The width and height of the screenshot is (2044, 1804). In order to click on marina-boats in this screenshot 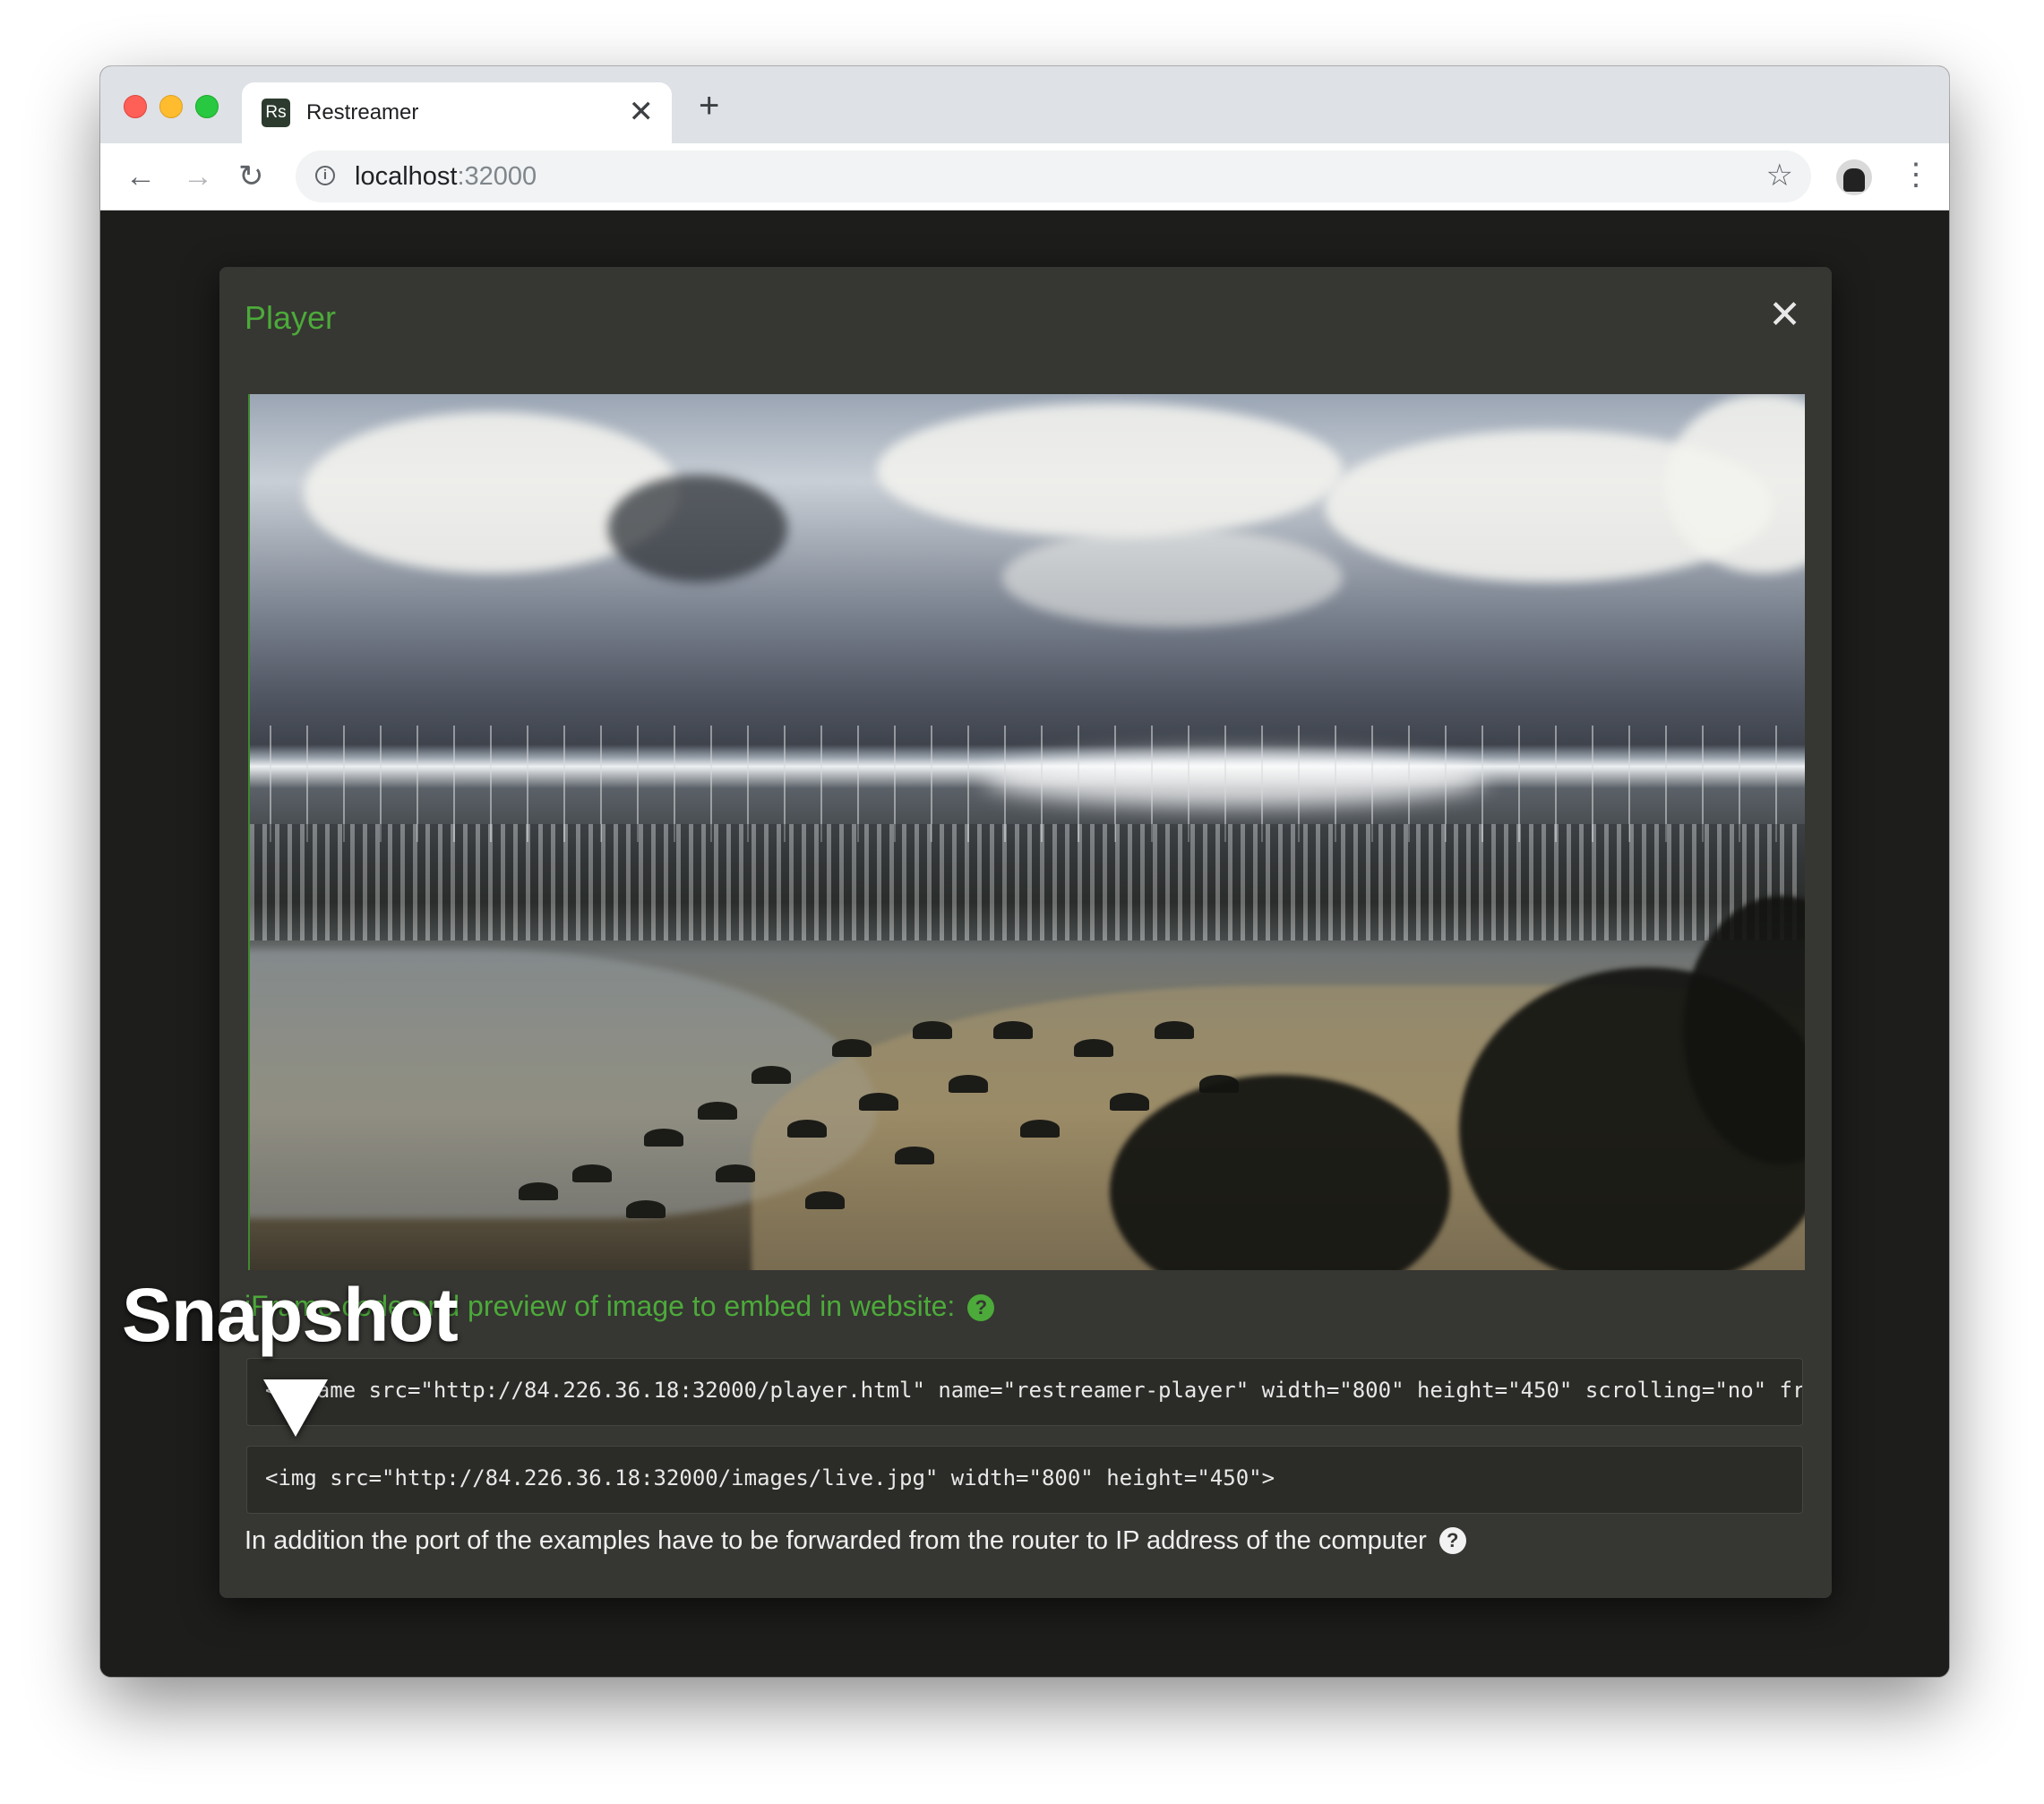, I will do `click(1027, 882)`.